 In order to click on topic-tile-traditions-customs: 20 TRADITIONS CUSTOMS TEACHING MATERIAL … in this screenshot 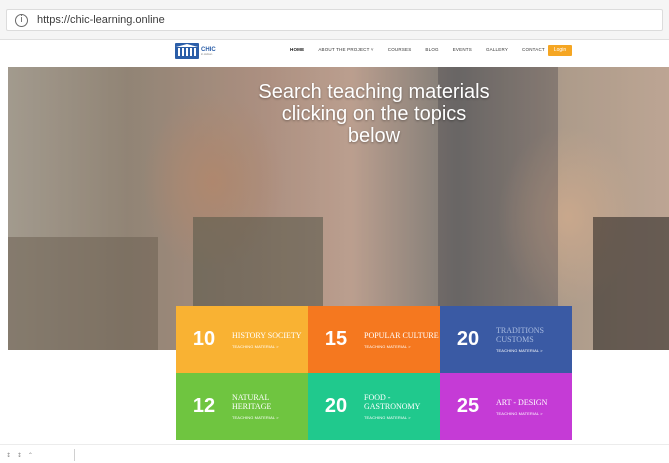, I will do `click(506, 339)`.